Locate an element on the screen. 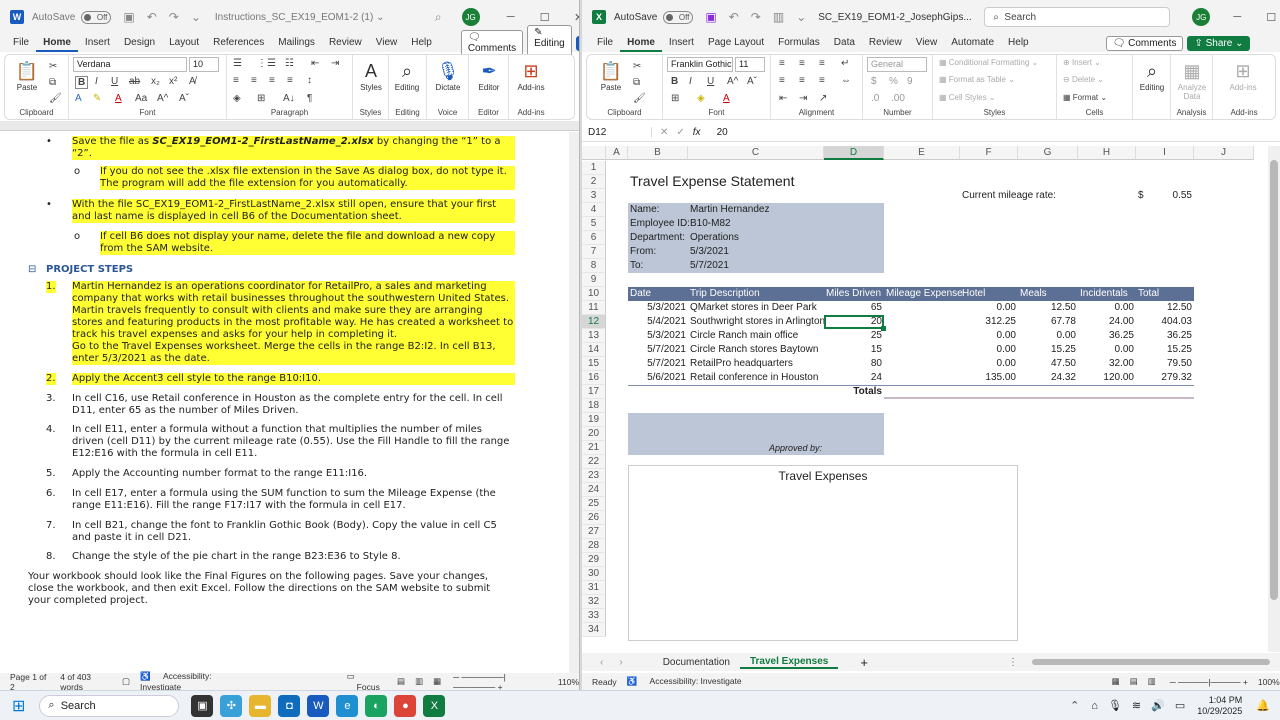  table-data-cell: 36.25 is located at coordinates (1165, 336).